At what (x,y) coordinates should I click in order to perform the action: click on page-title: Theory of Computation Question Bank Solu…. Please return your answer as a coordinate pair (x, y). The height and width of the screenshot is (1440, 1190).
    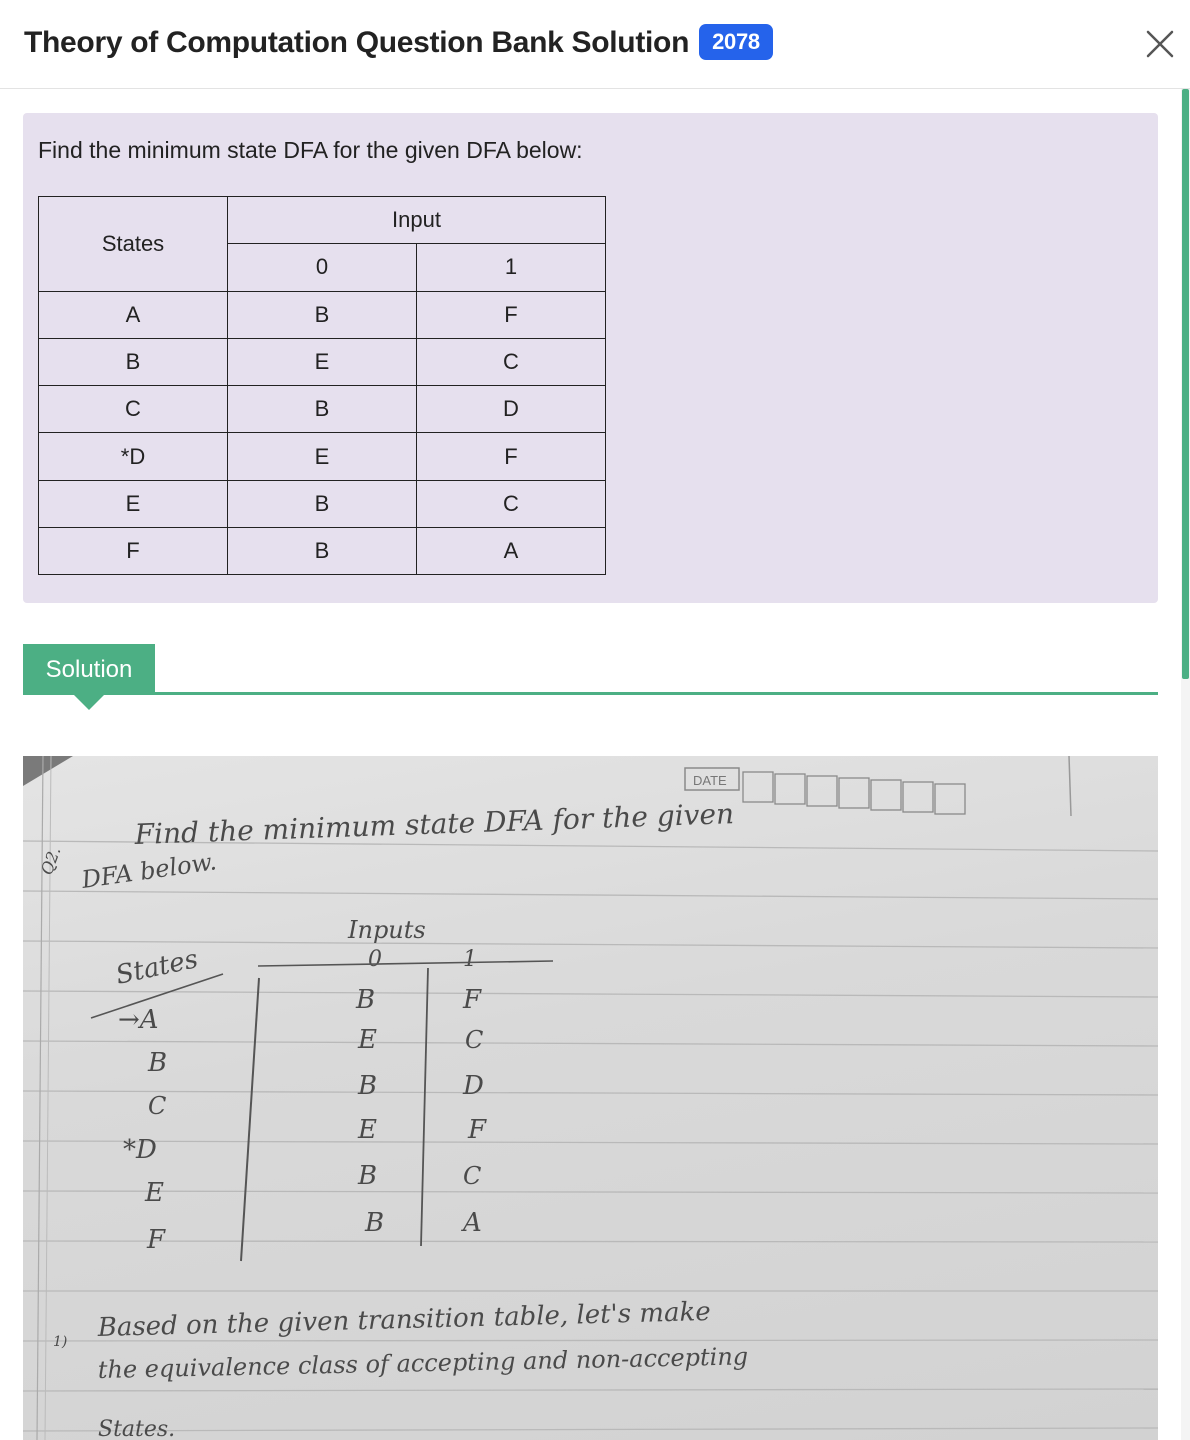
    Looking at the image, I should click on (398, 42).